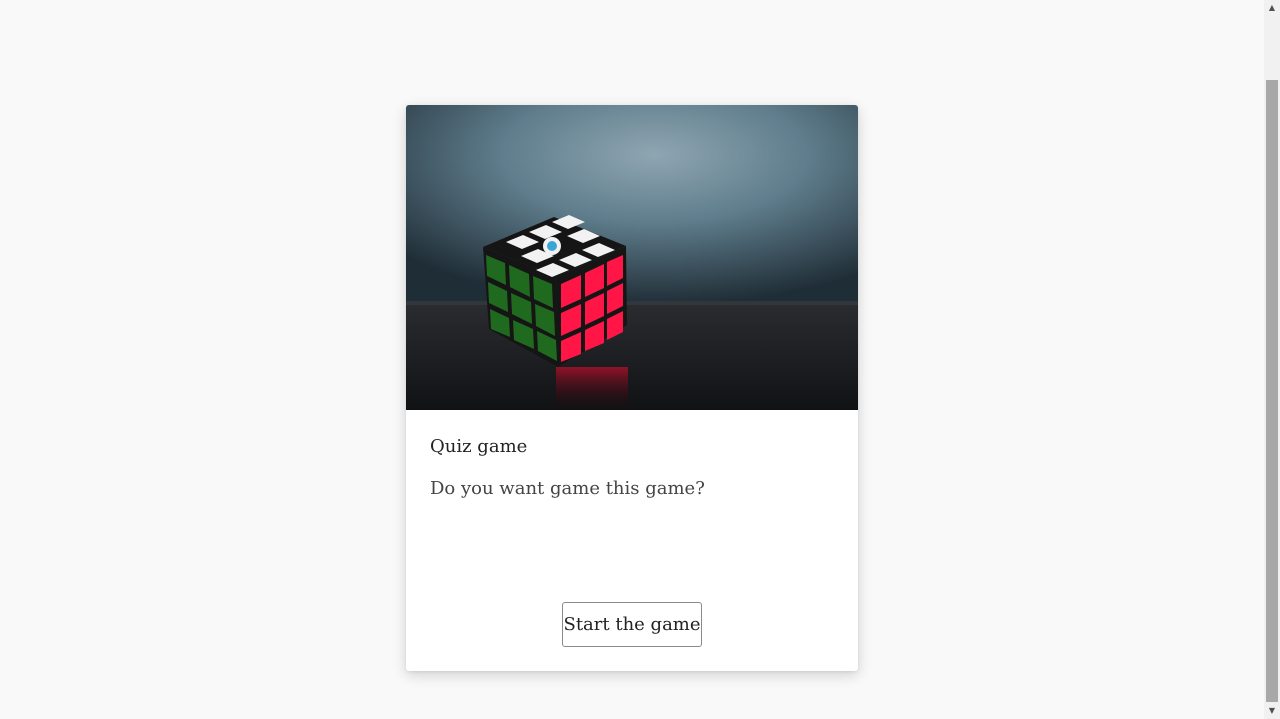 This screenshot has height=719, width=1280. What do you see at coordinates (1272, 391) in the screenshot?
I see `scrollbar-thumb` at bounding box center [1272, 391].